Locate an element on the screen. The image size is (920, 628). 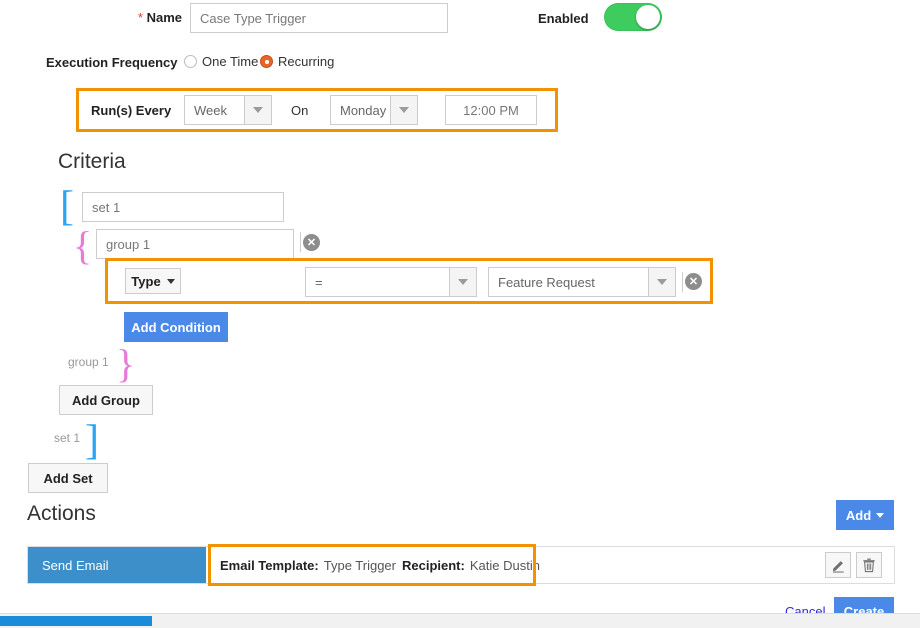
delete-action-button is located at coordinates (869, 565).